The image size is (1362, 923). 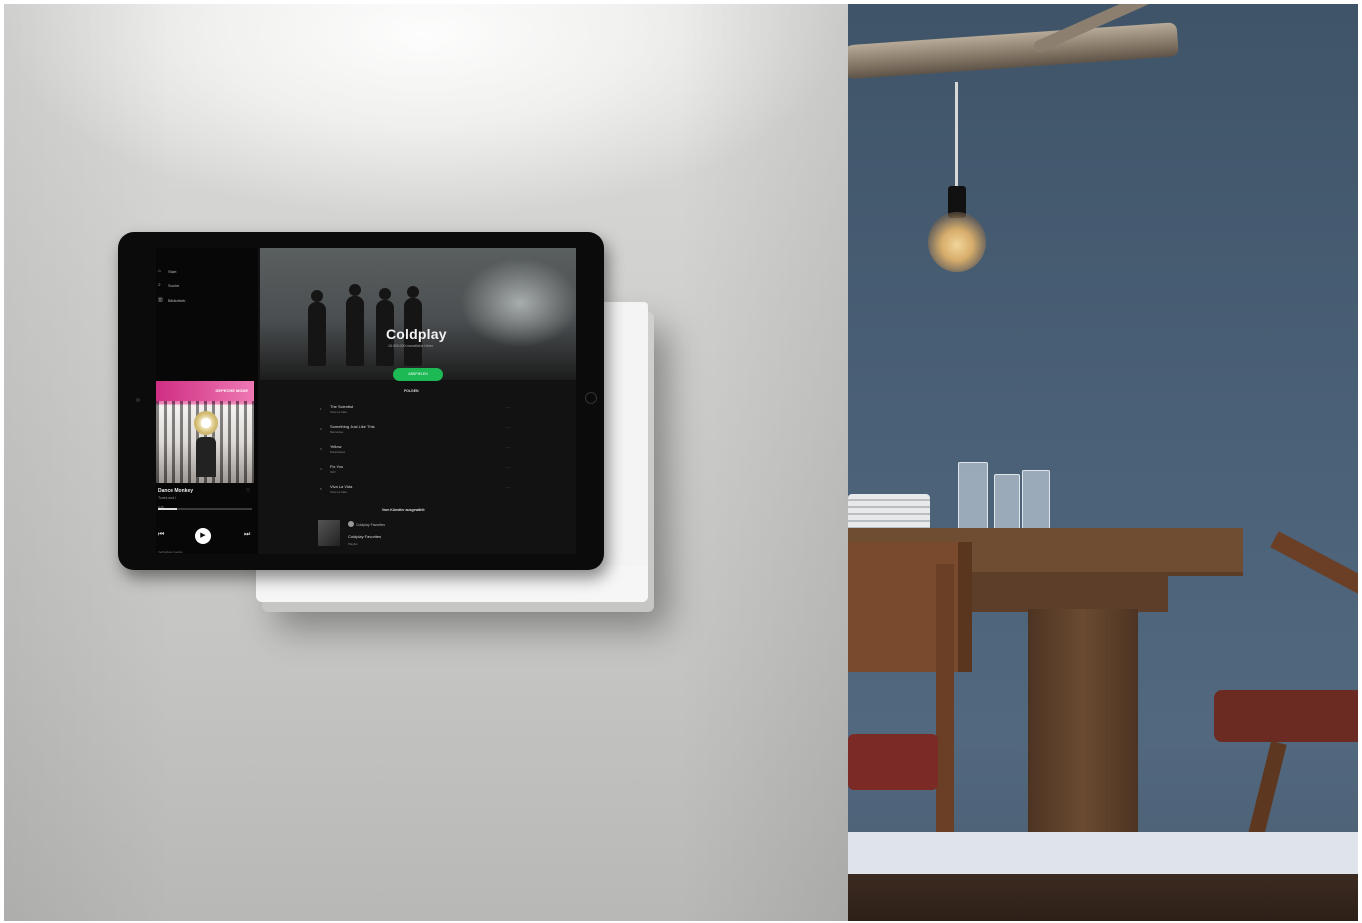 I want to click on track-row: 2 Something Just Like This Memories ⋯, so click(x=420, y=431).